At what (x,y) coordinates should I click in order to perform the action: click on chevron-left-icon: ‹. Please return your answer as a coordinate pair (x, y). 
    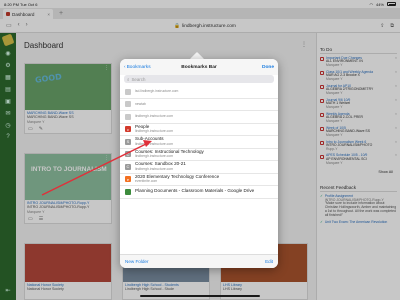
    Looking at the image, I should click on (125, 67).